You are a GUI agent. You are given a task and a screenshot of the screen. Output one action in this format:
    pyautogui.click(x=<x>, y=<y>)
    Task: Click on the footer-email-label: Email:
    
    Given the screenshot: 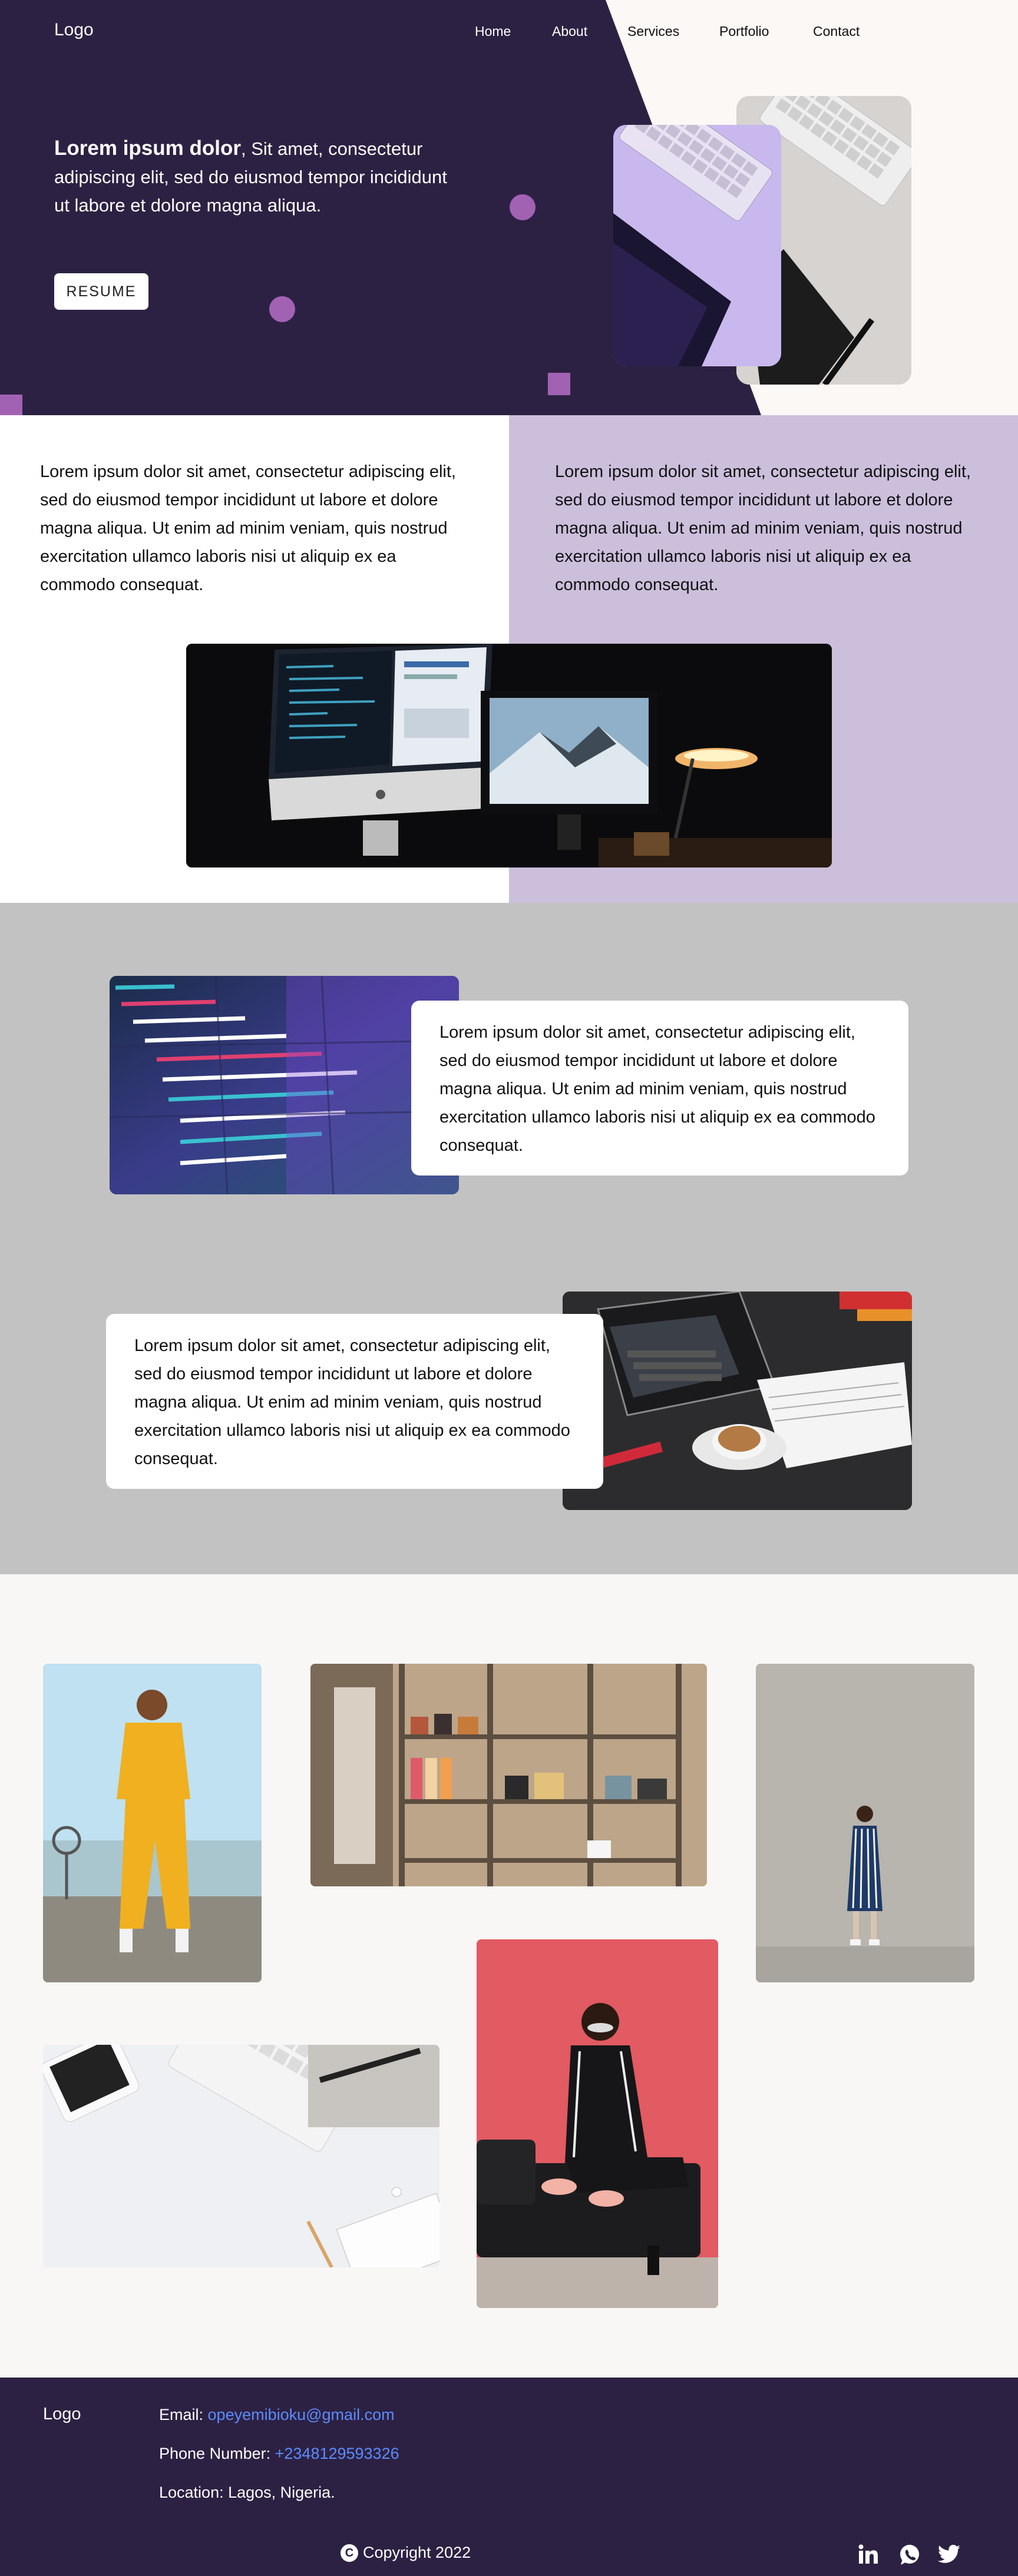 What is the action you would take?
    pyautogui.click(x=181, y=2414)
    